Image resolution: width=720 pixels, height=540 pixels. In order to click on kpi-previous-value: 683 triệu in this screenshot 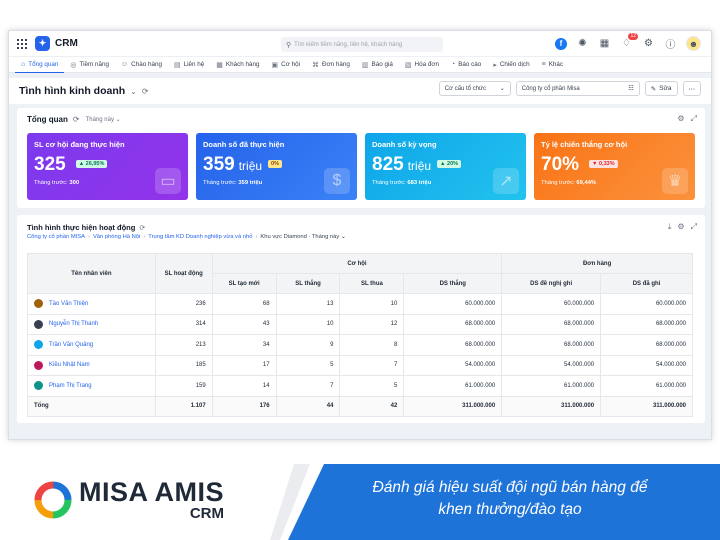, I will do `click(419, 183)`.